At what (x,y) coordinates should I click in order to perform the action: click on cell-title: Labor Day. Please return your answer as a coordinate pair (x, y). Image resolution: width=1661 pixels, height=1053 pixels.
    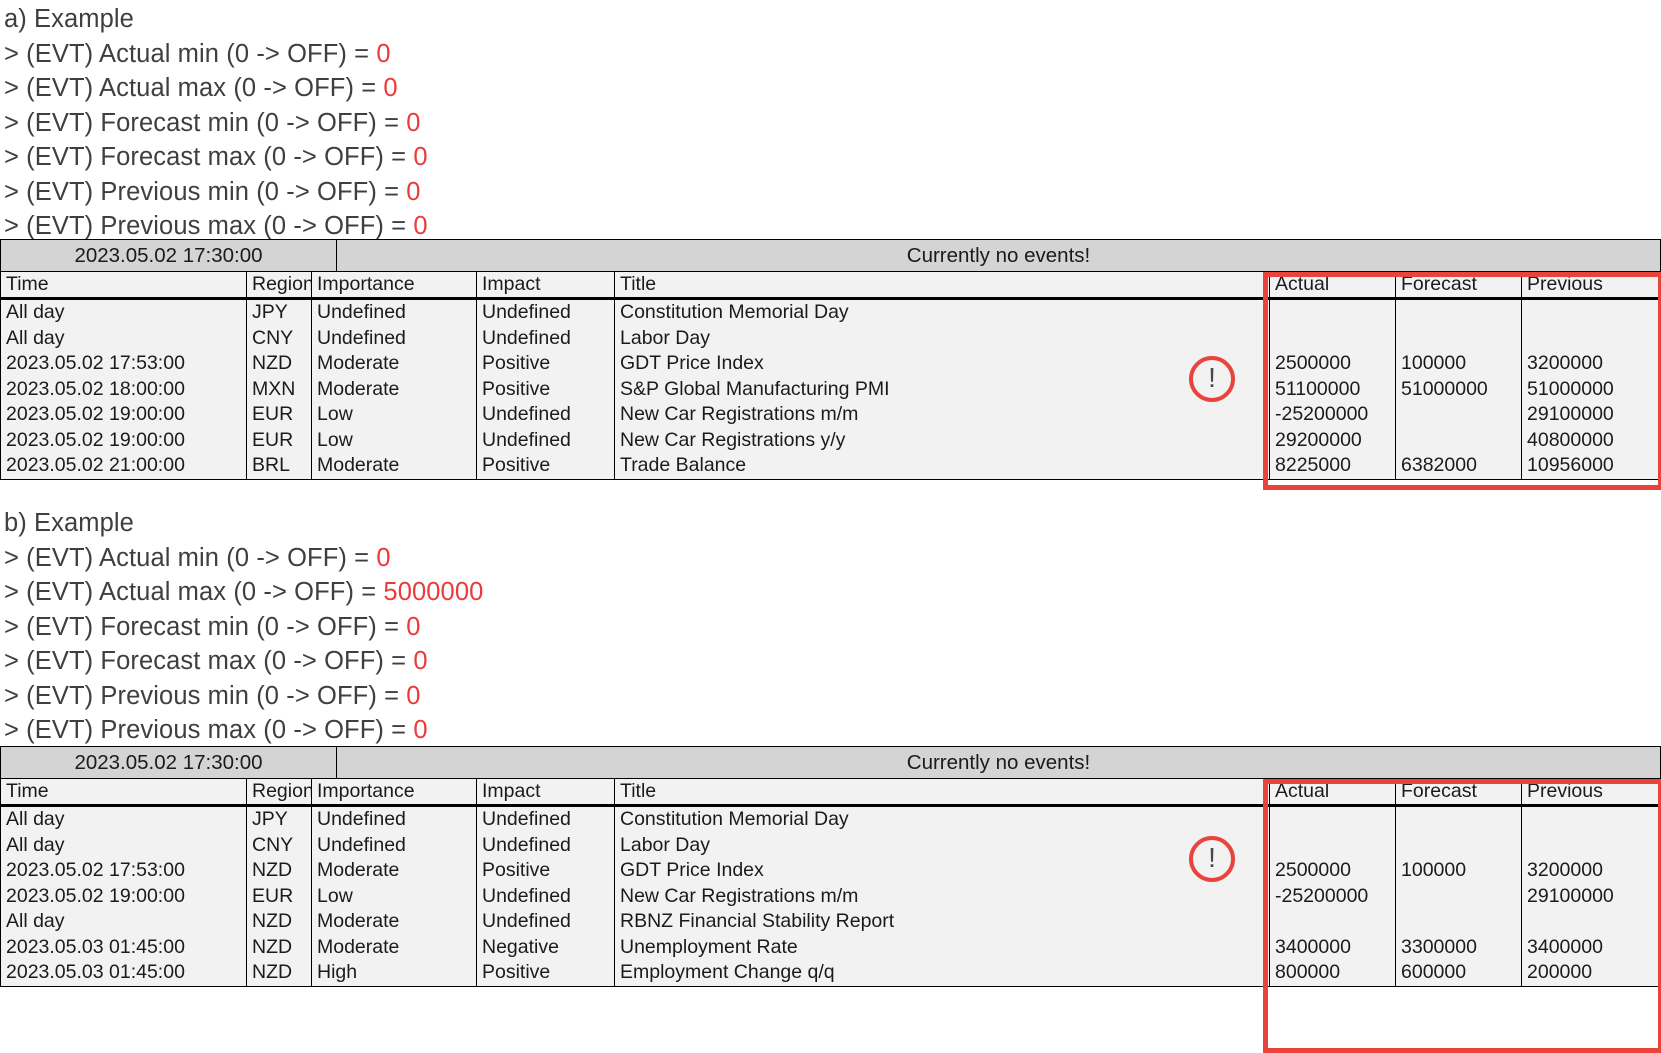
    Looking at the image, I should click on (942, 845).